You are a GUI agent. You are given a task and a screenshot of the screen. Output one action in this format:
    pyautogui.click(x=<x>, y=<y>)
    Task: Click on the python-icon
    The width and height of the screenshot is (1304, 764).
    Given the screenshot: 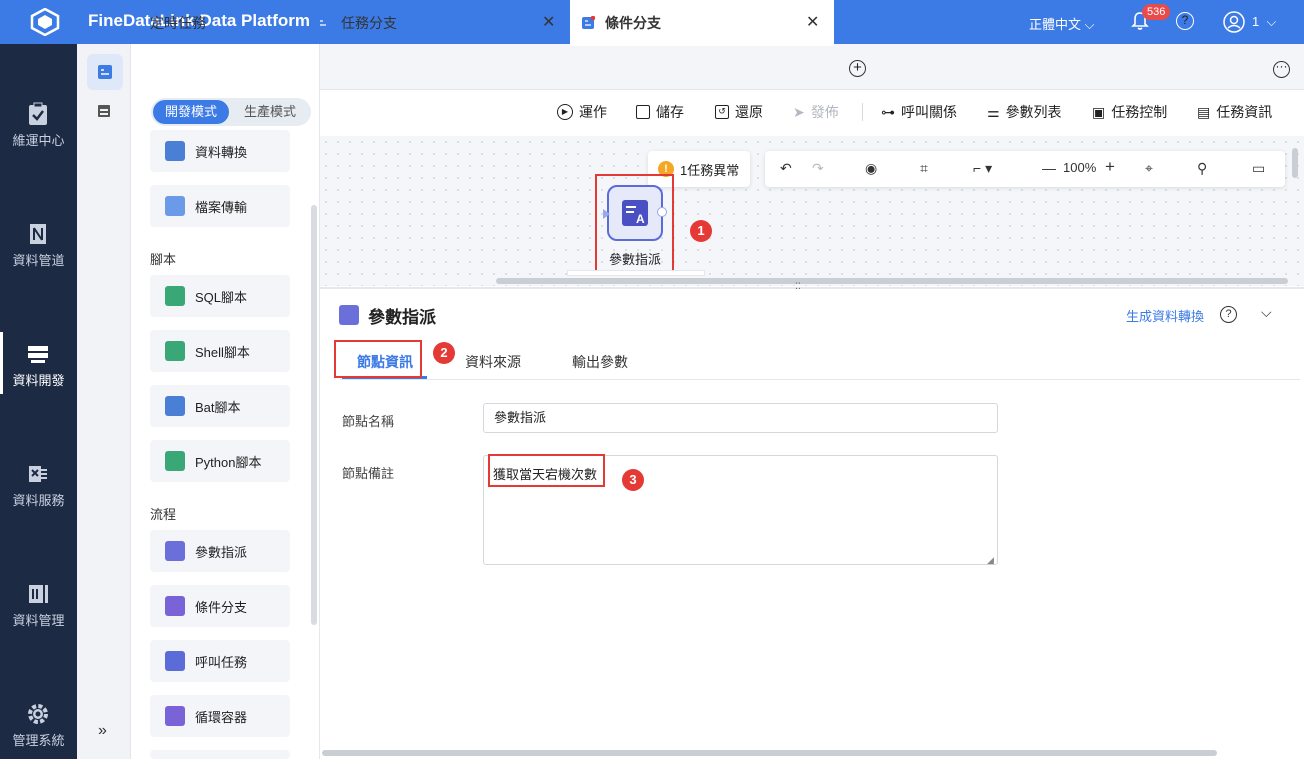 What is the action you would take?
    pyautogui.click(x=175, y=461)
    